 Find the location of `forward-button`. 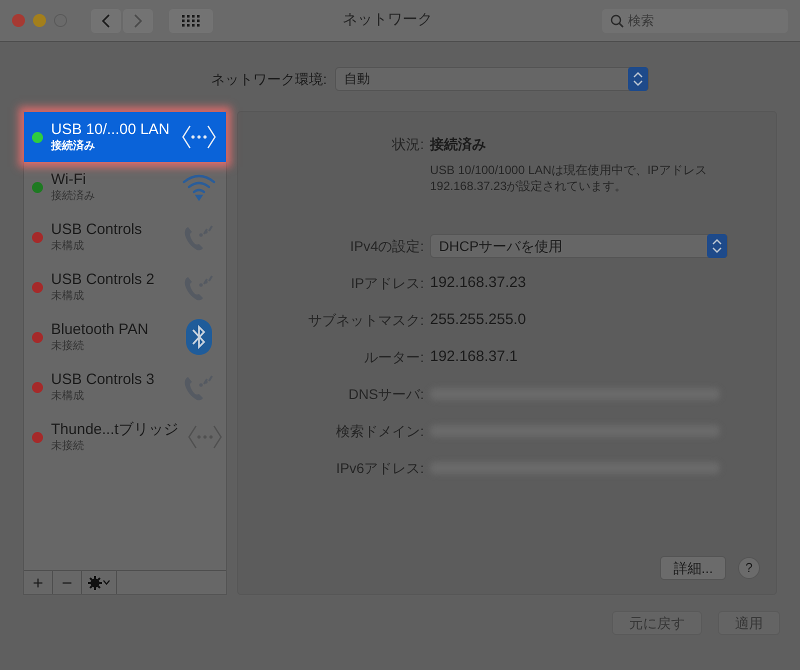

forward-button is located at coordinates (138, 20).